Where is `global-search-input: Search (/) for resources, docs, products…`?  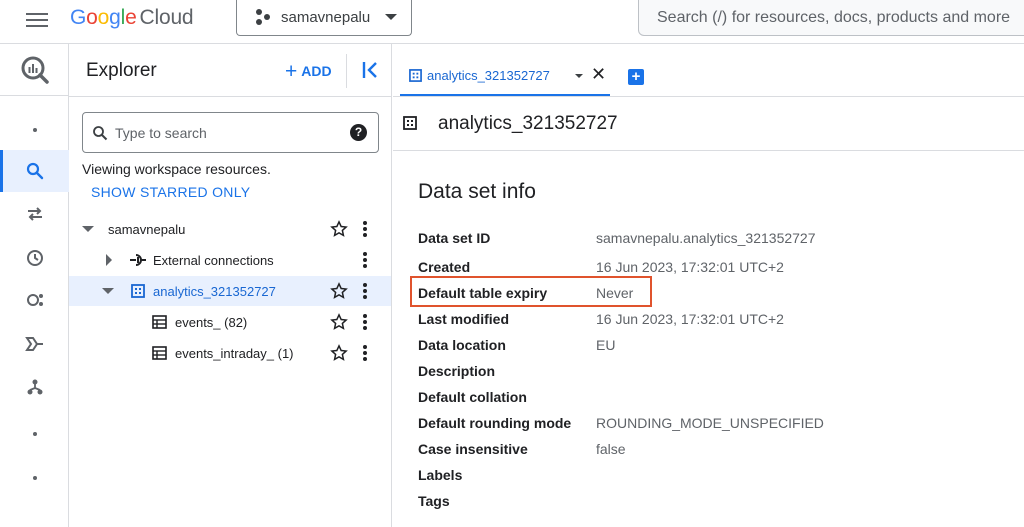 global-search-input: Search (/) for resources, docs, products… is located at coordinates (831, 18).